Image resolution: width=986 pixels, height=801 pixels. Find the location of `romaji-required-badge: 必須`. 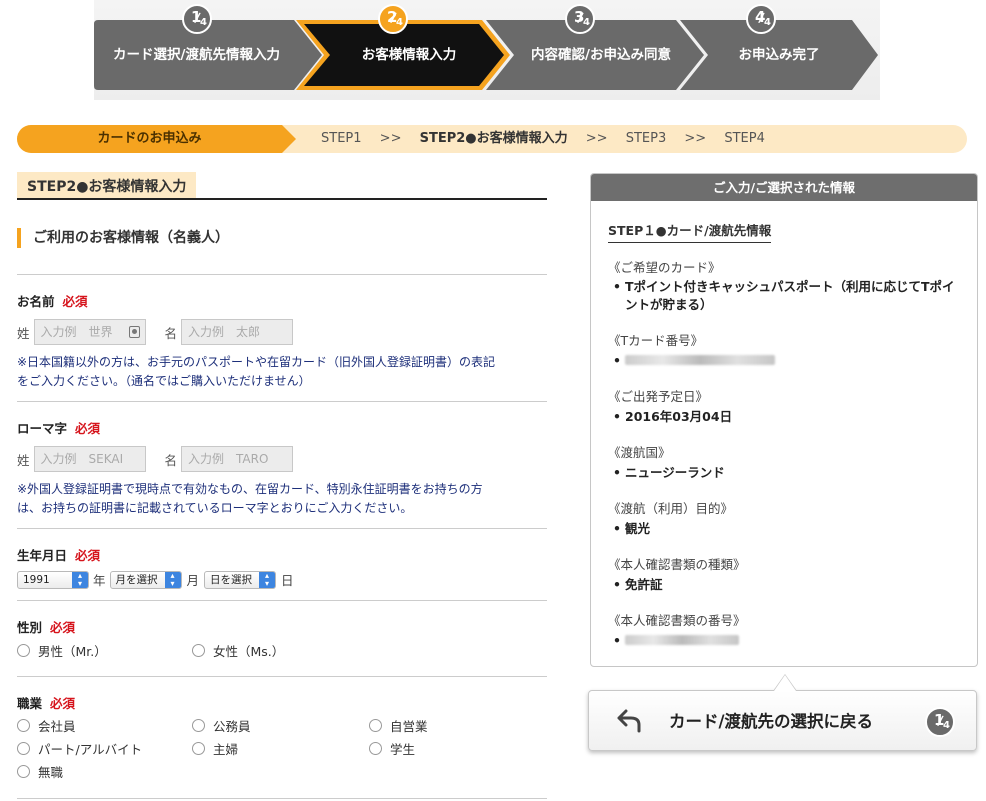

romaji-required-badge: 必須 is located at coordinates (88, 428).